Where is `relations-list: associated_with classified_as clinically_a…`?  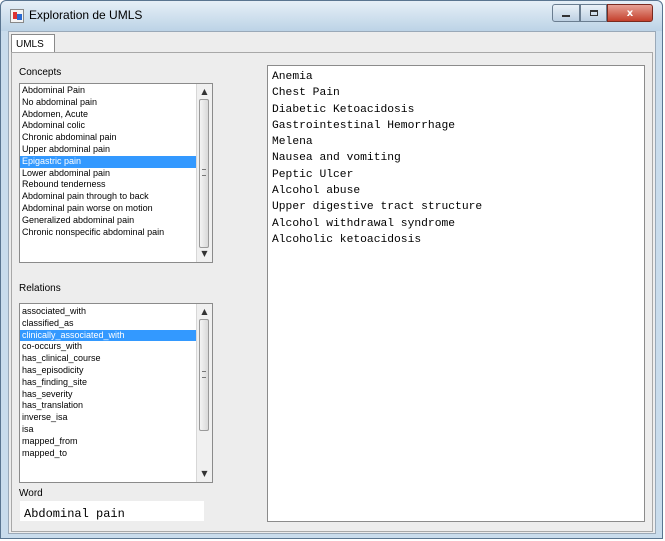 relations-list: associated_with classified_as clinically_a… is located at coordinates (116, 393).